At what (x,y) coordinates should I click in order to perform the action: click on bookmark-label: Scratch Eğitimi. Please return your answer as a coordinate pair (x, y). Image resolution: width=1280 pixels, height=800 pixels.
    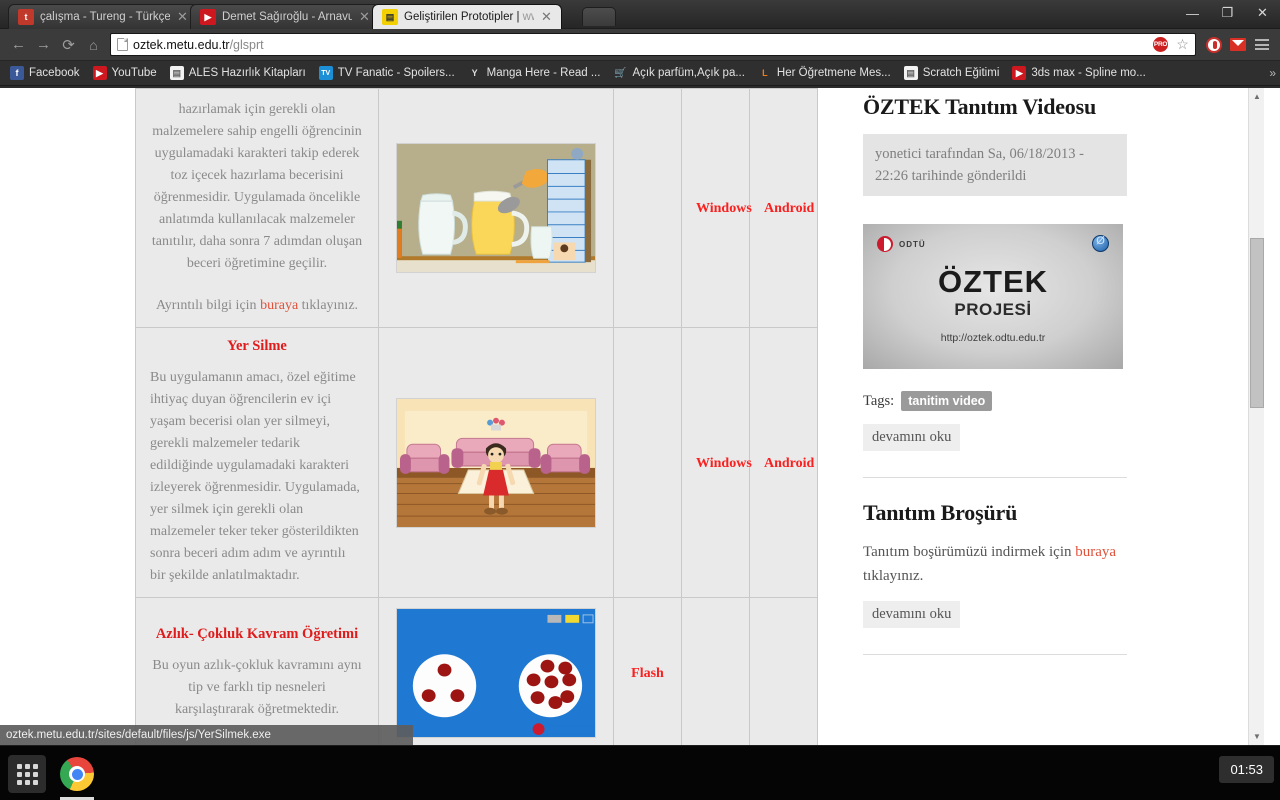
    Looking at the image, I should click on (961, 73).